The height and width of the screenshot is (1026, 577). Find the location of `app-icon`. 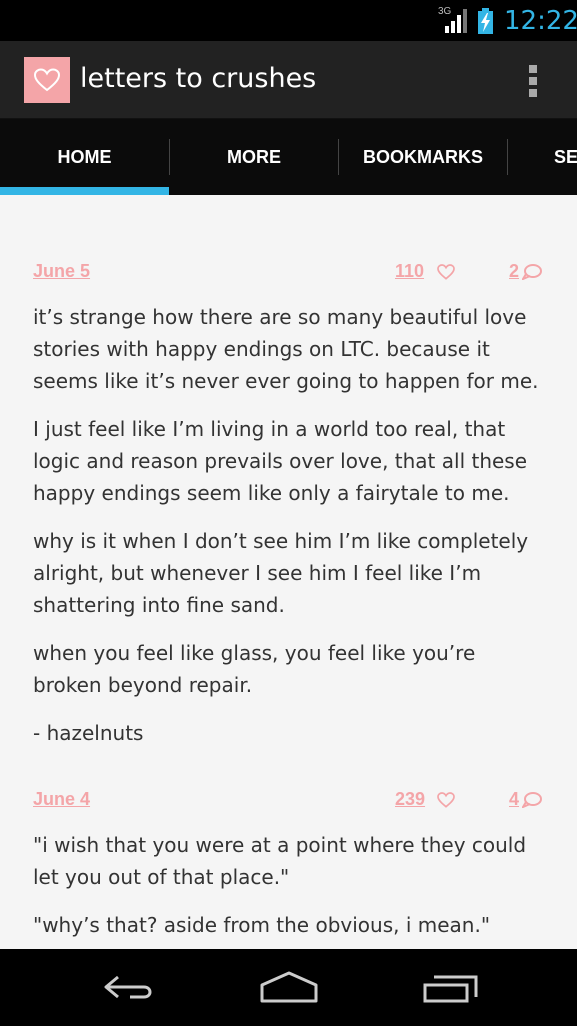

app-icon is located at coordinates (47, 80).